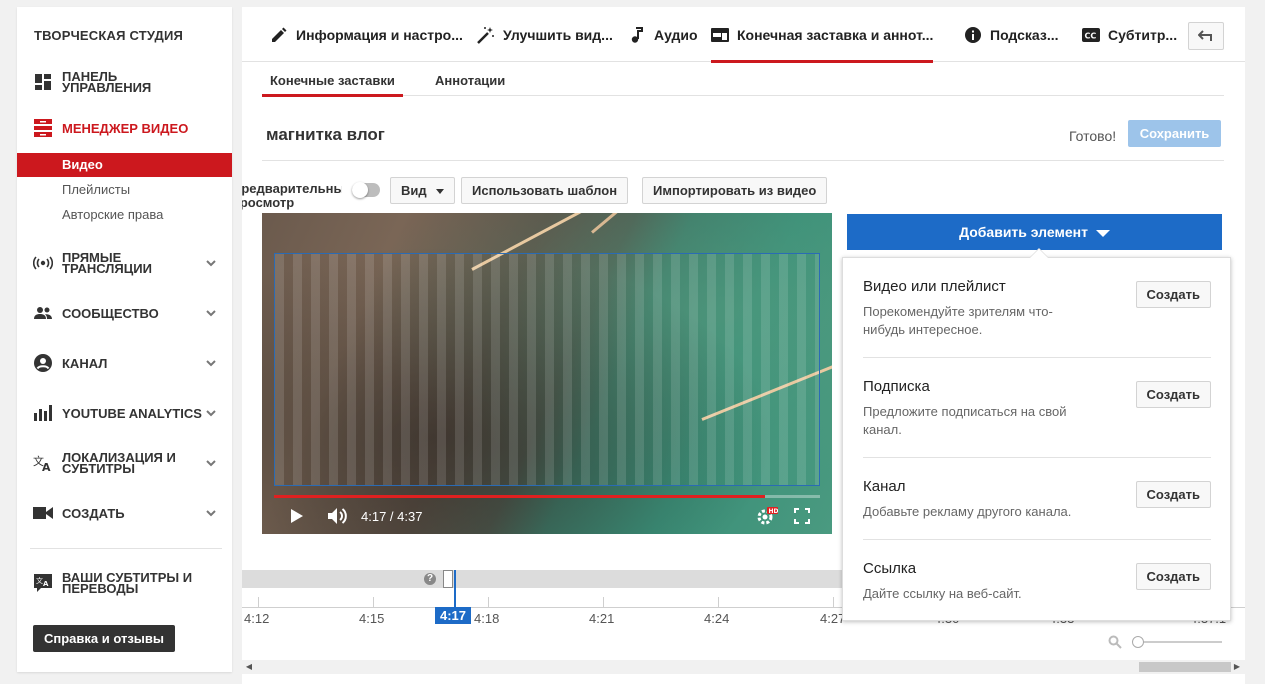  What do you see at coordinates (1173, 294) in the screenshot?
I see `create-video-playlist-button: Создать` at bounding box center [1173, 294].